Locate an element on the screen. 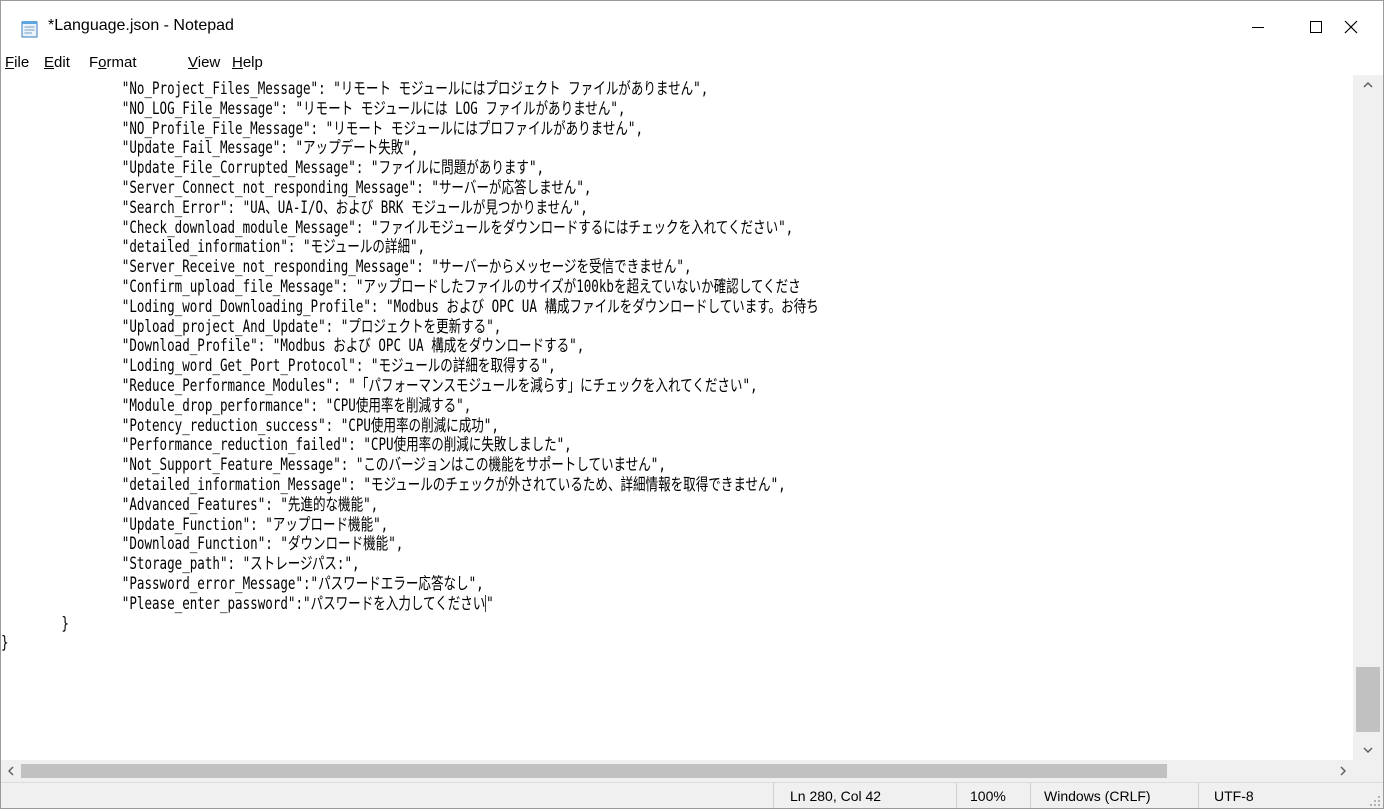  horizontal-scroll-thumb is located at coordinates (594, 771).